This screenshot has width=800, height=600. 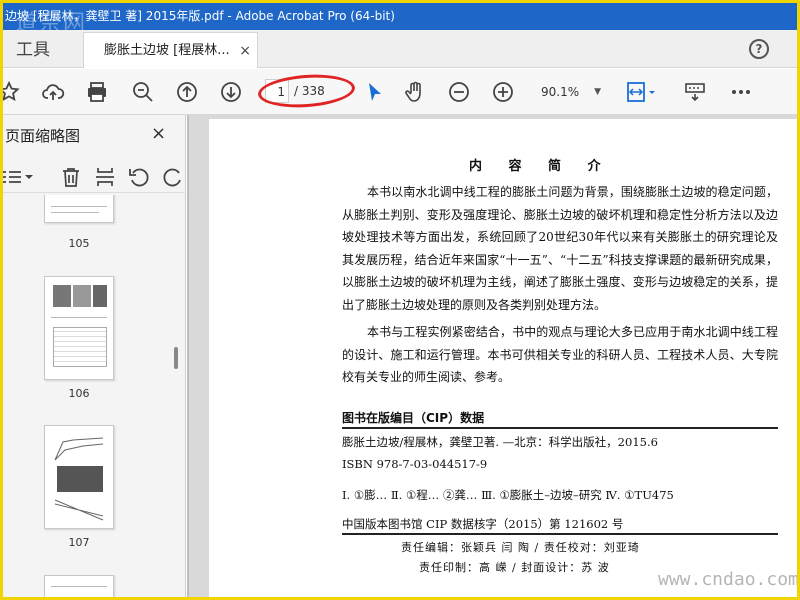 I want to click on page-down-icon, so click(x=231, y=92).